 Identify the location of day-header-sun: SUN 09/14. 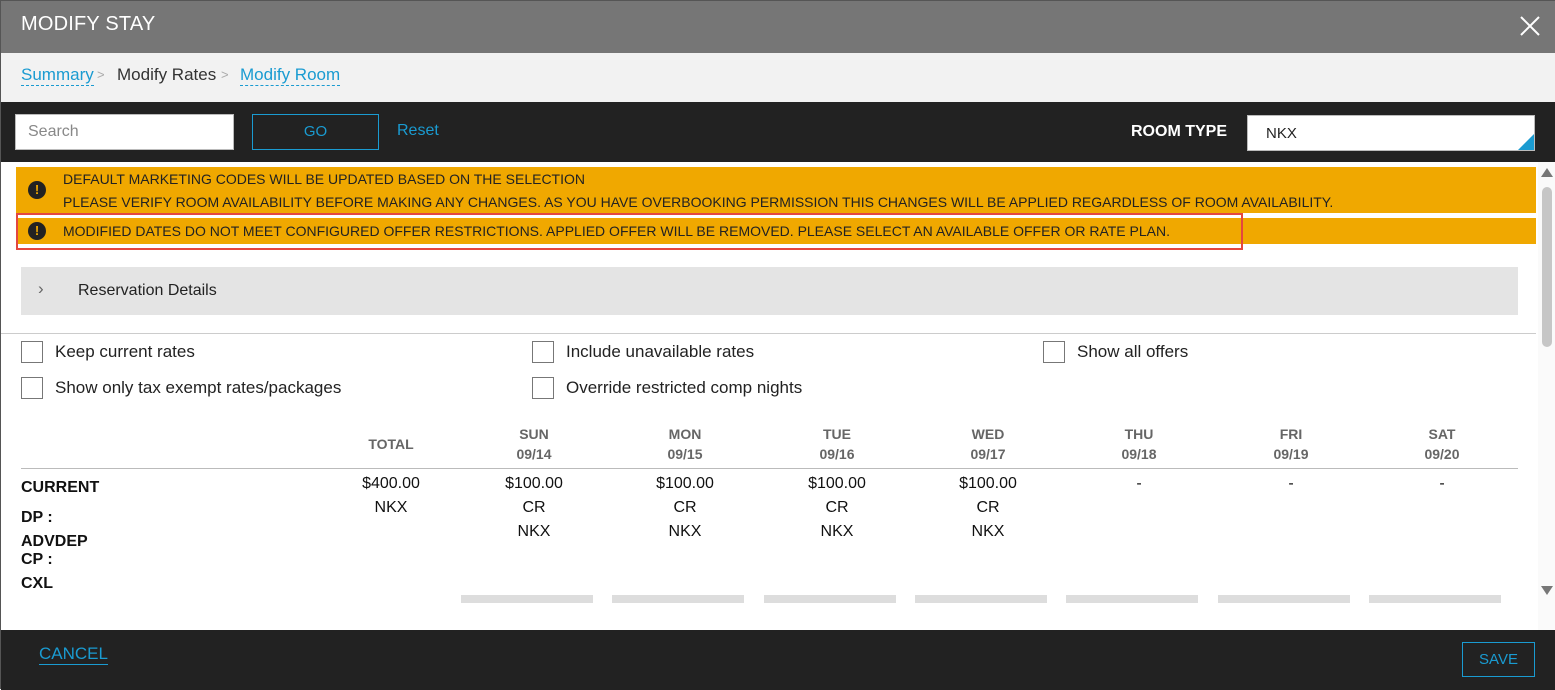
(534, 444).